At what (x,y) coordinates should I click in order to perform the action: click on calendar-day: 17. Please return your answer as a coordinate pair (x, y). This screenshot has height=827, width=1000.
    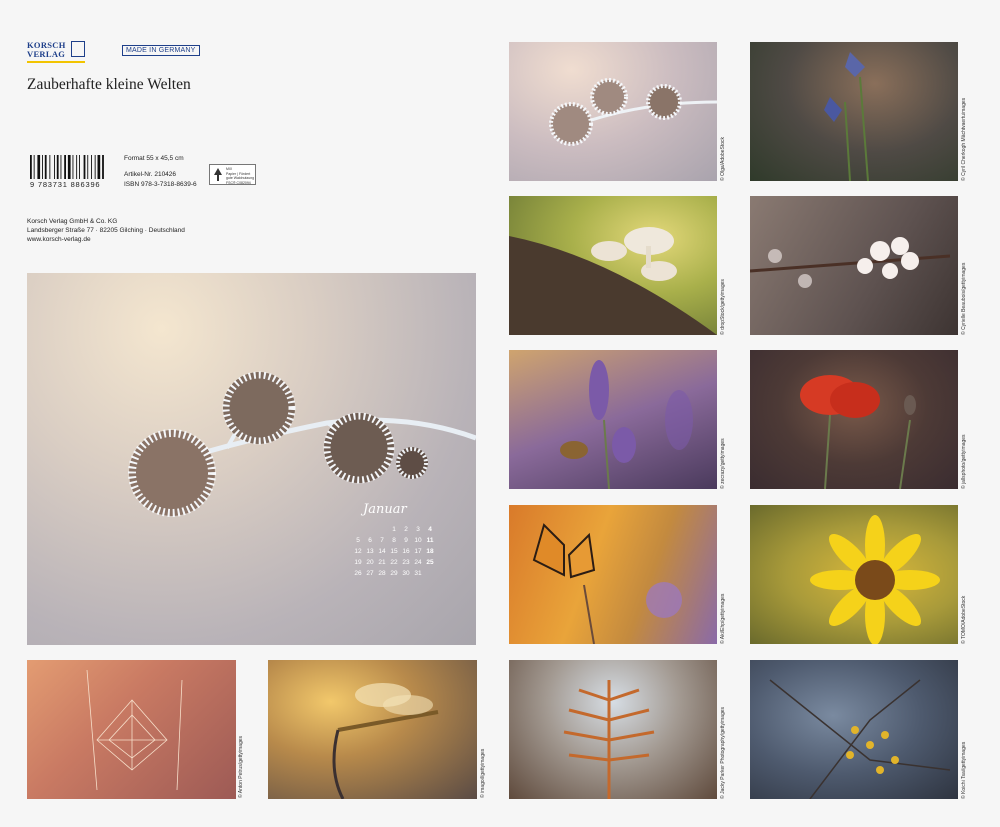
    Looking at the image, I should click on (418, 551).